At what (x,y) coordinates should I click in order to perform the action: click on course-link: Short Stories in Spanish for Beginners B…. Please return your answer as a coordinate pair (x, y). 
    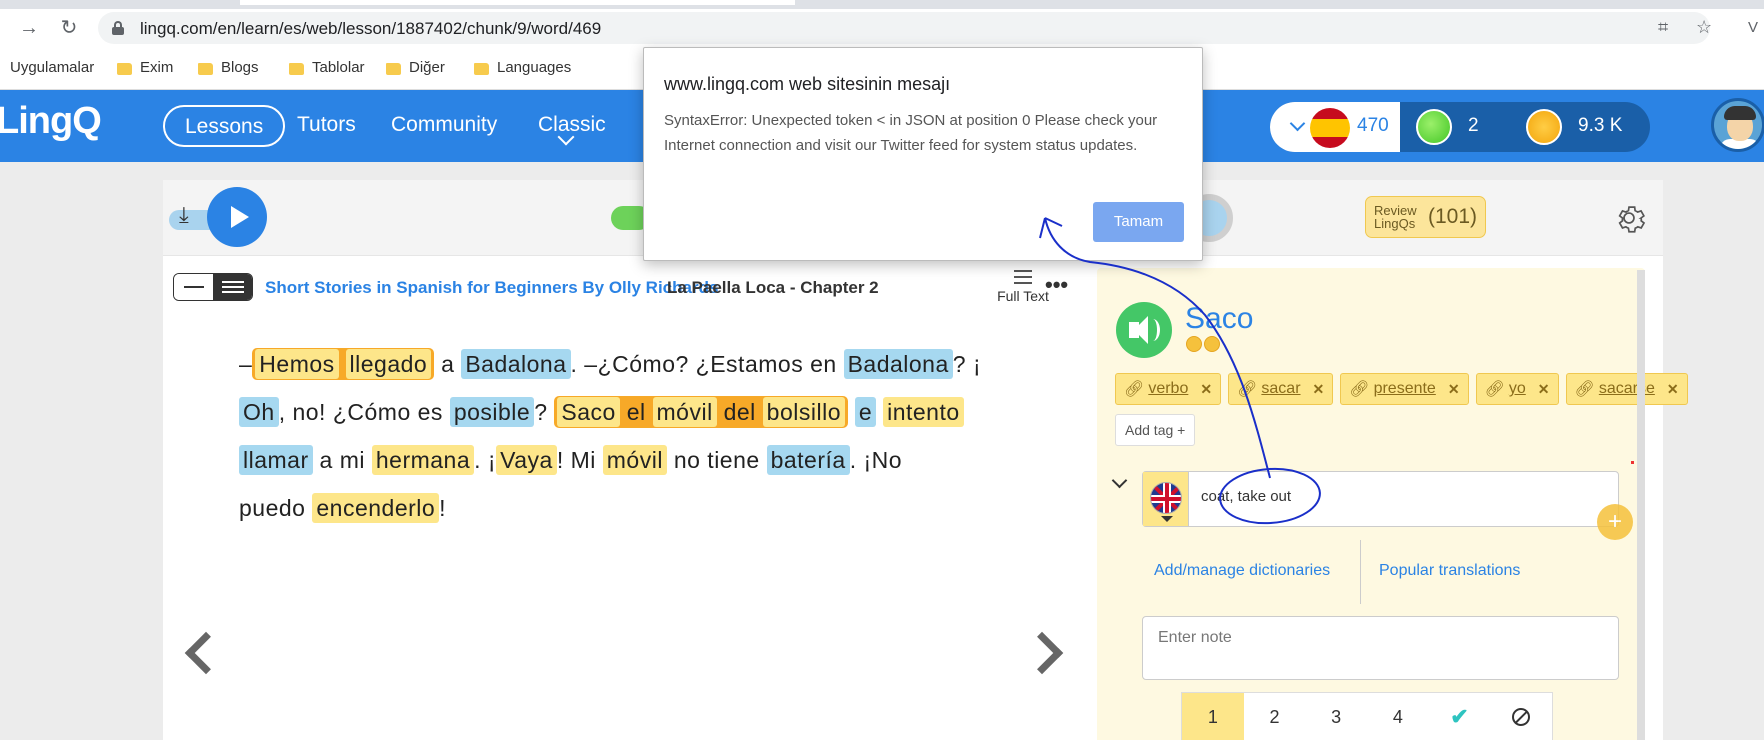
    Looking at the image, I should click on (491, 288).